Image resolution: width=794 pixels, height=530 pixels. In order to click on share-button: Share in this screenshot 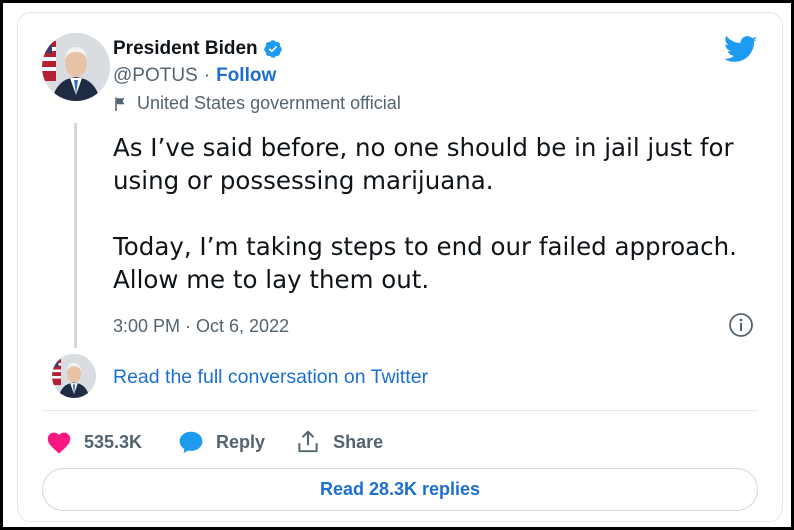, I will do `click(339, 442)`.